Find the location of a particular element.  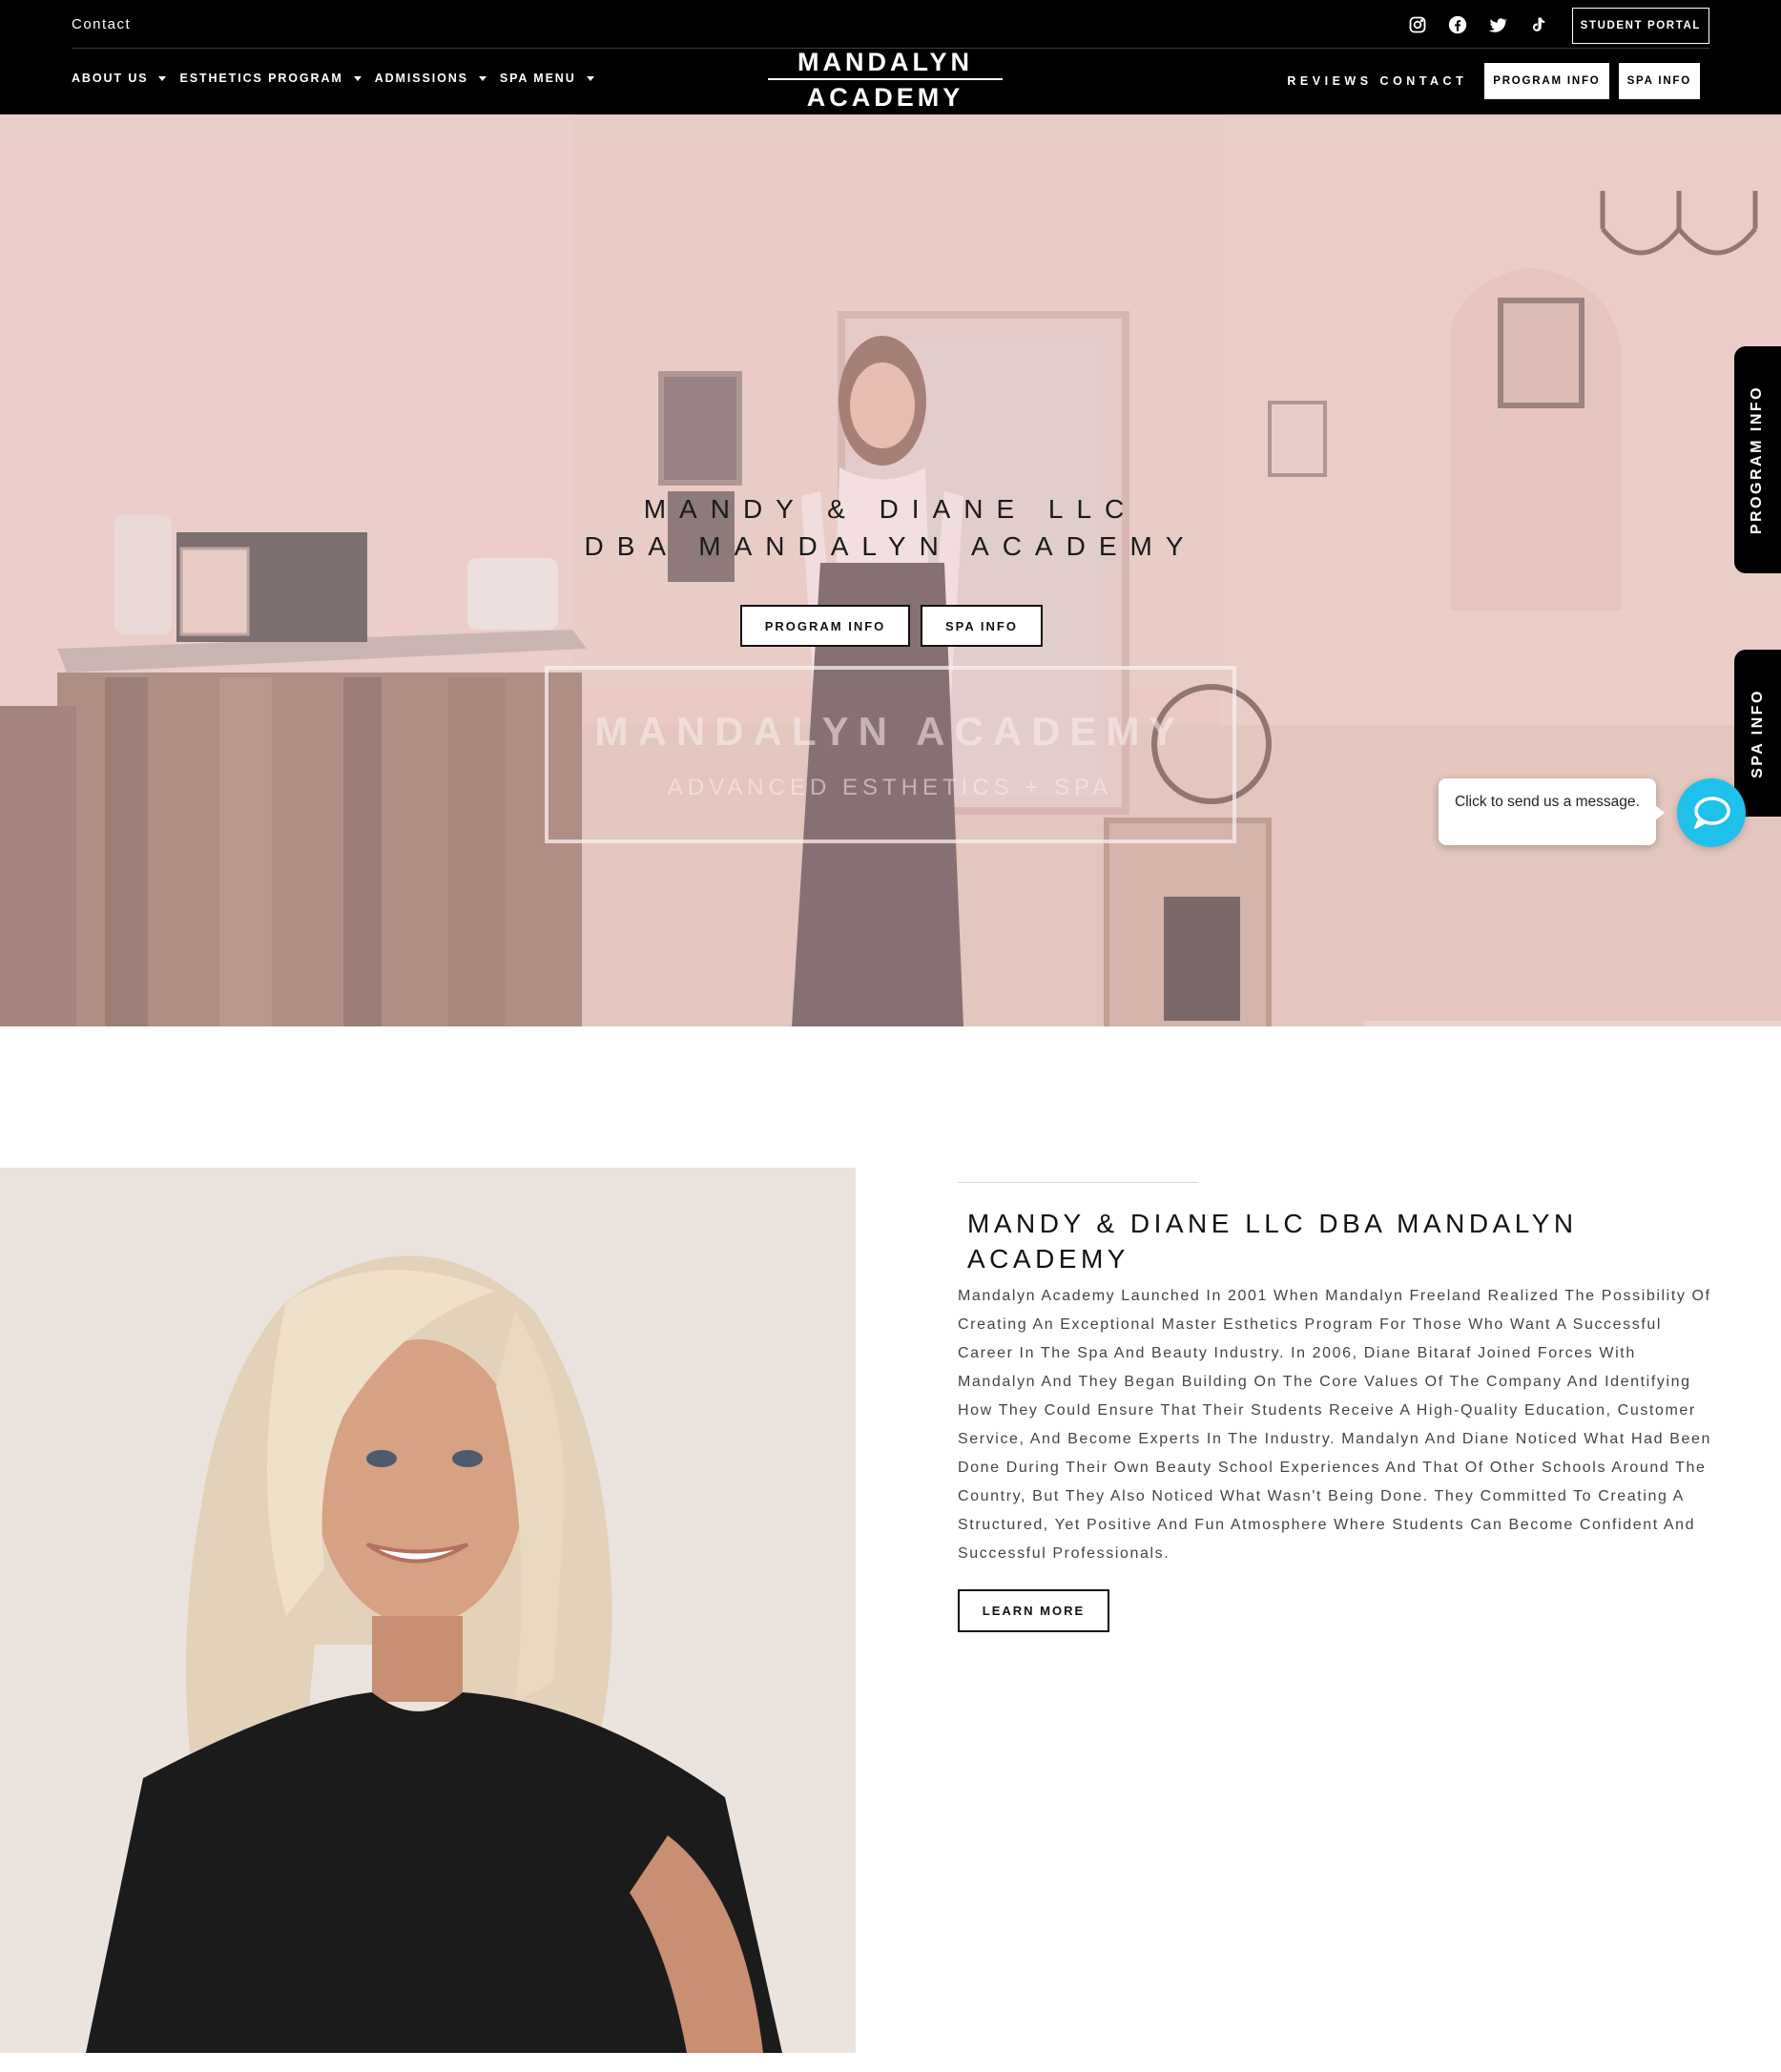

logo-line2: ACADEMY is located at coordinates (885, 97).